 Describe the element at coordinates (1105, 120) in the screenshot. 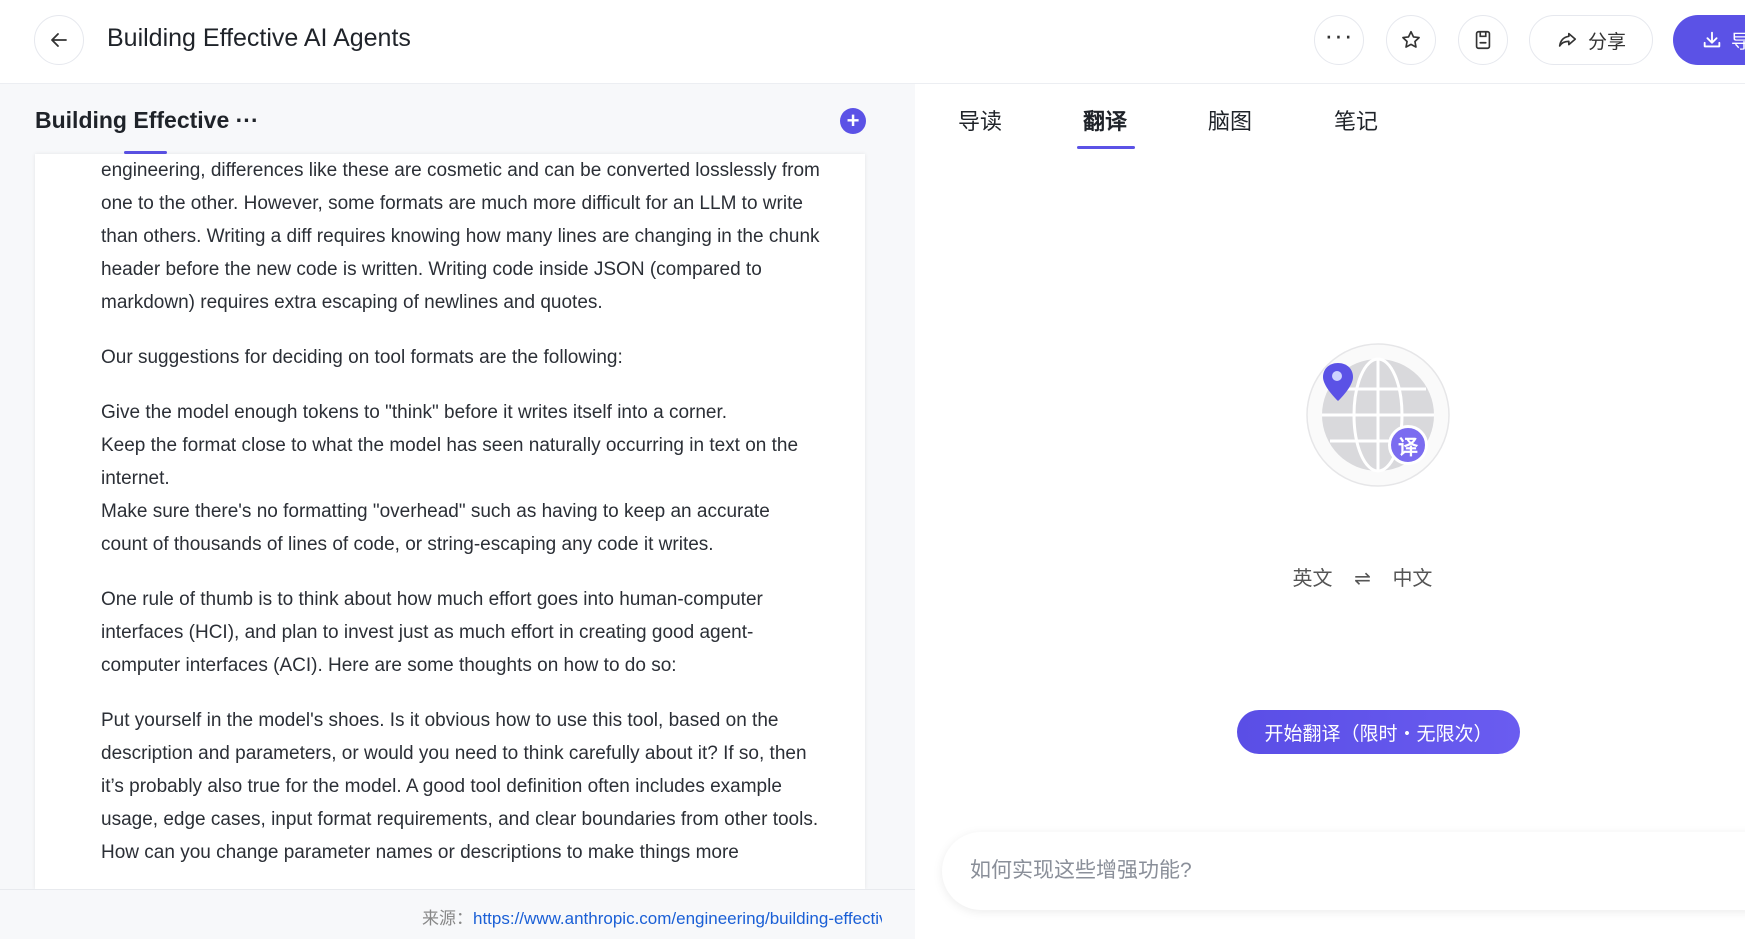

I see `tab-translate: 翻译` at that location.